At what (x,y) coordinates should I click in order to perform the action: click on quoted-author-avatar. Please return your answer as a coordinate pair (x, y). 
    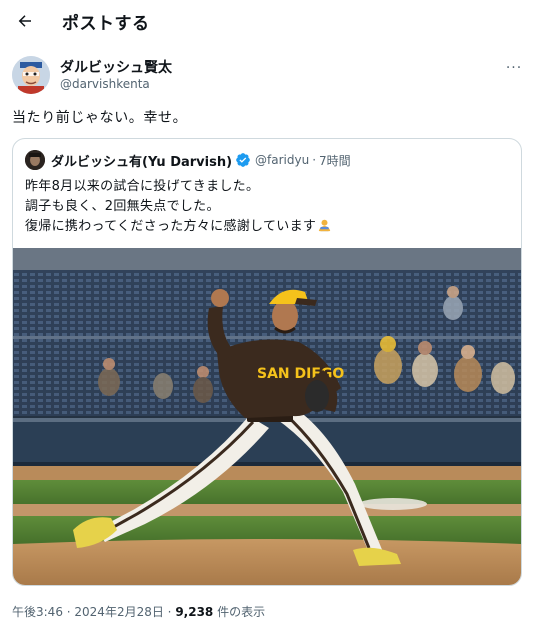
    Looking at the image, I should click on (35, 160).